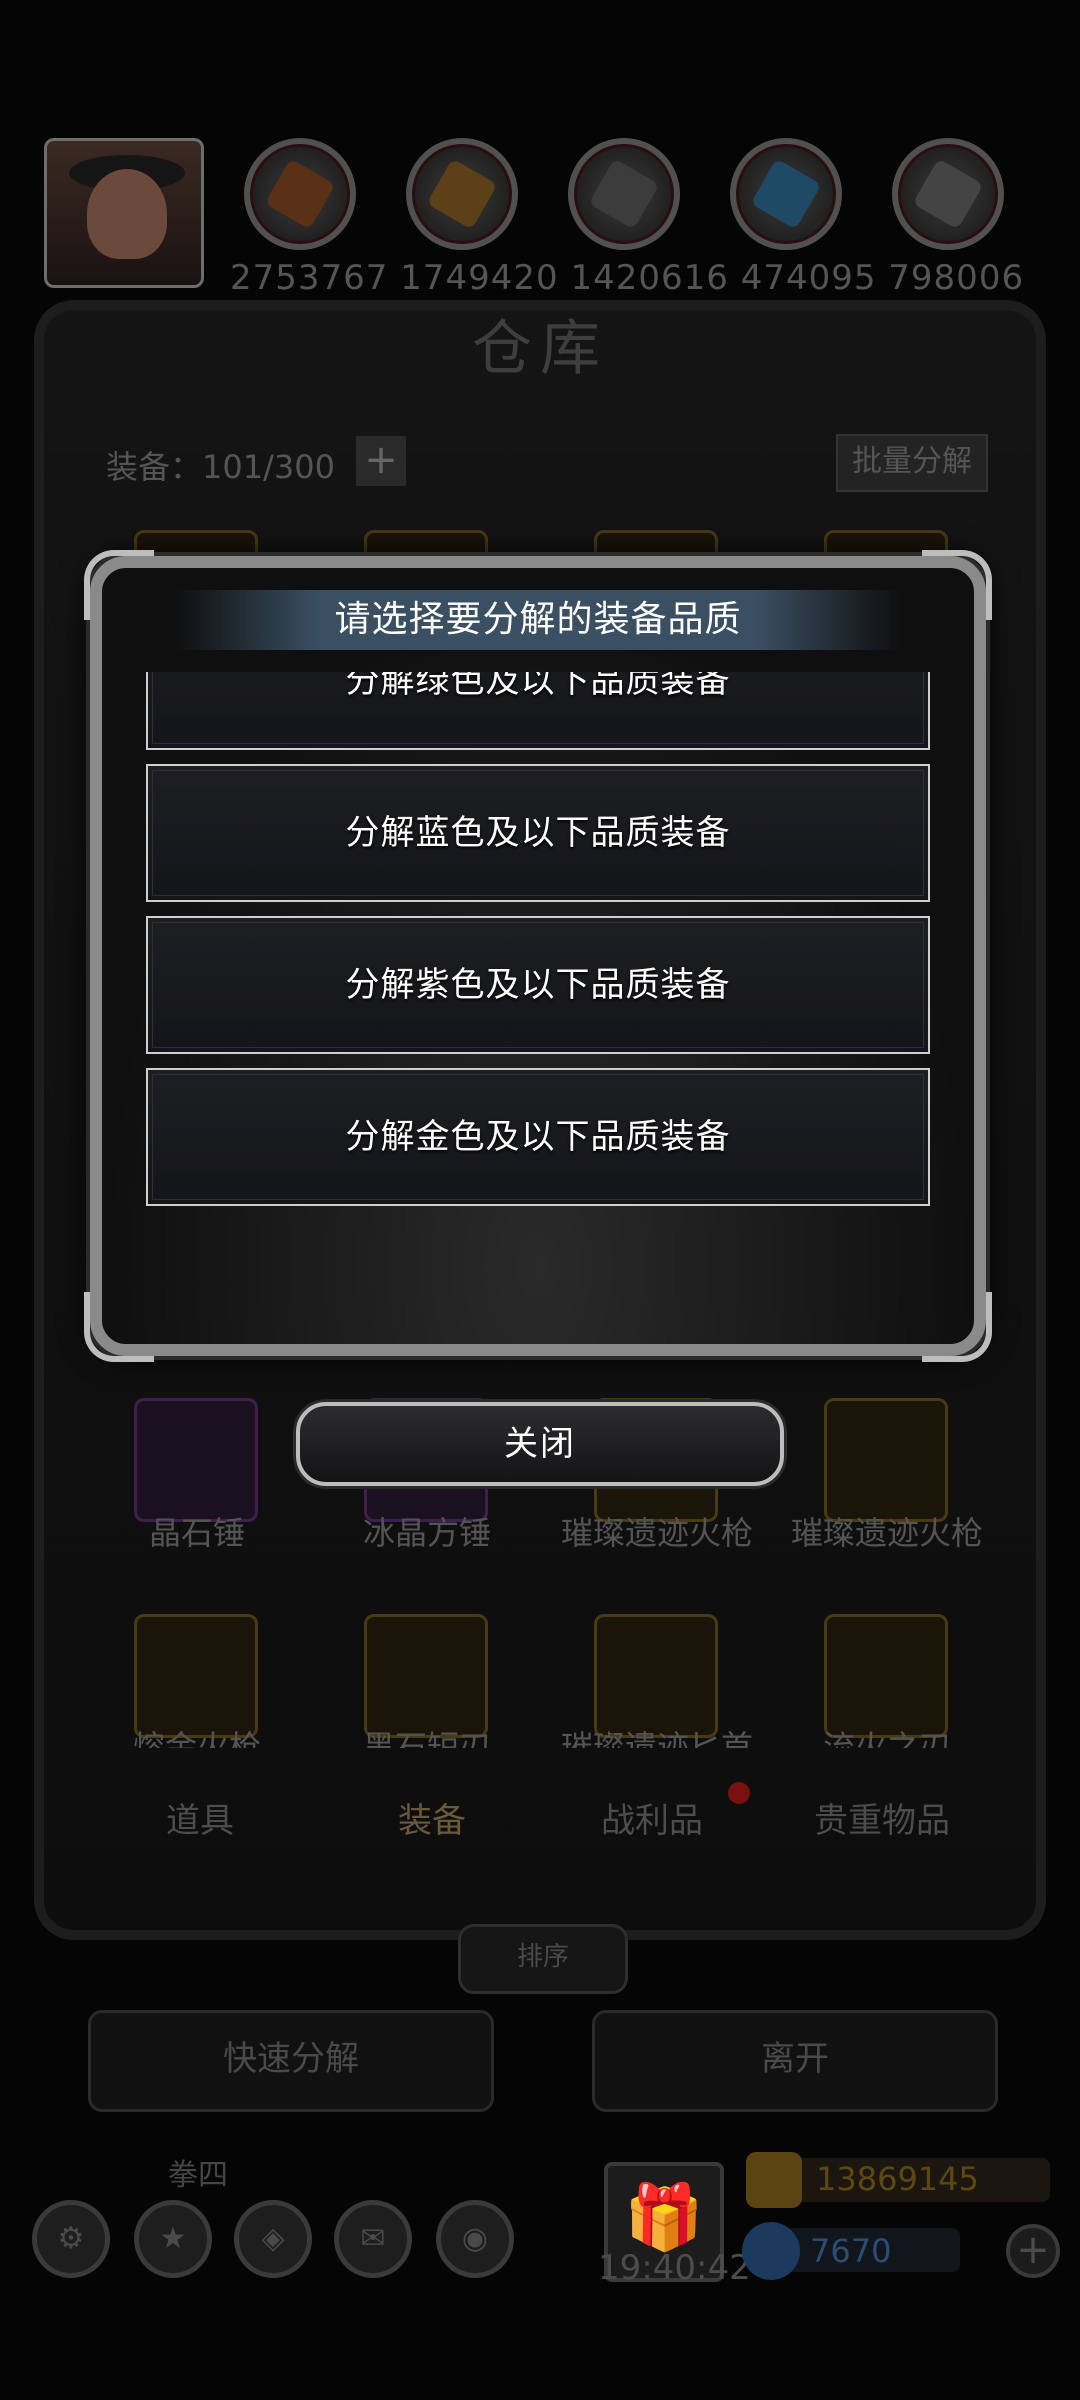 The width and height of the screenshot is (1080, 2400). What do you see at coordinates (540, 349) in the screenshot?
I see `warehouse-title: 仓库` at bounding box center [540, 349].